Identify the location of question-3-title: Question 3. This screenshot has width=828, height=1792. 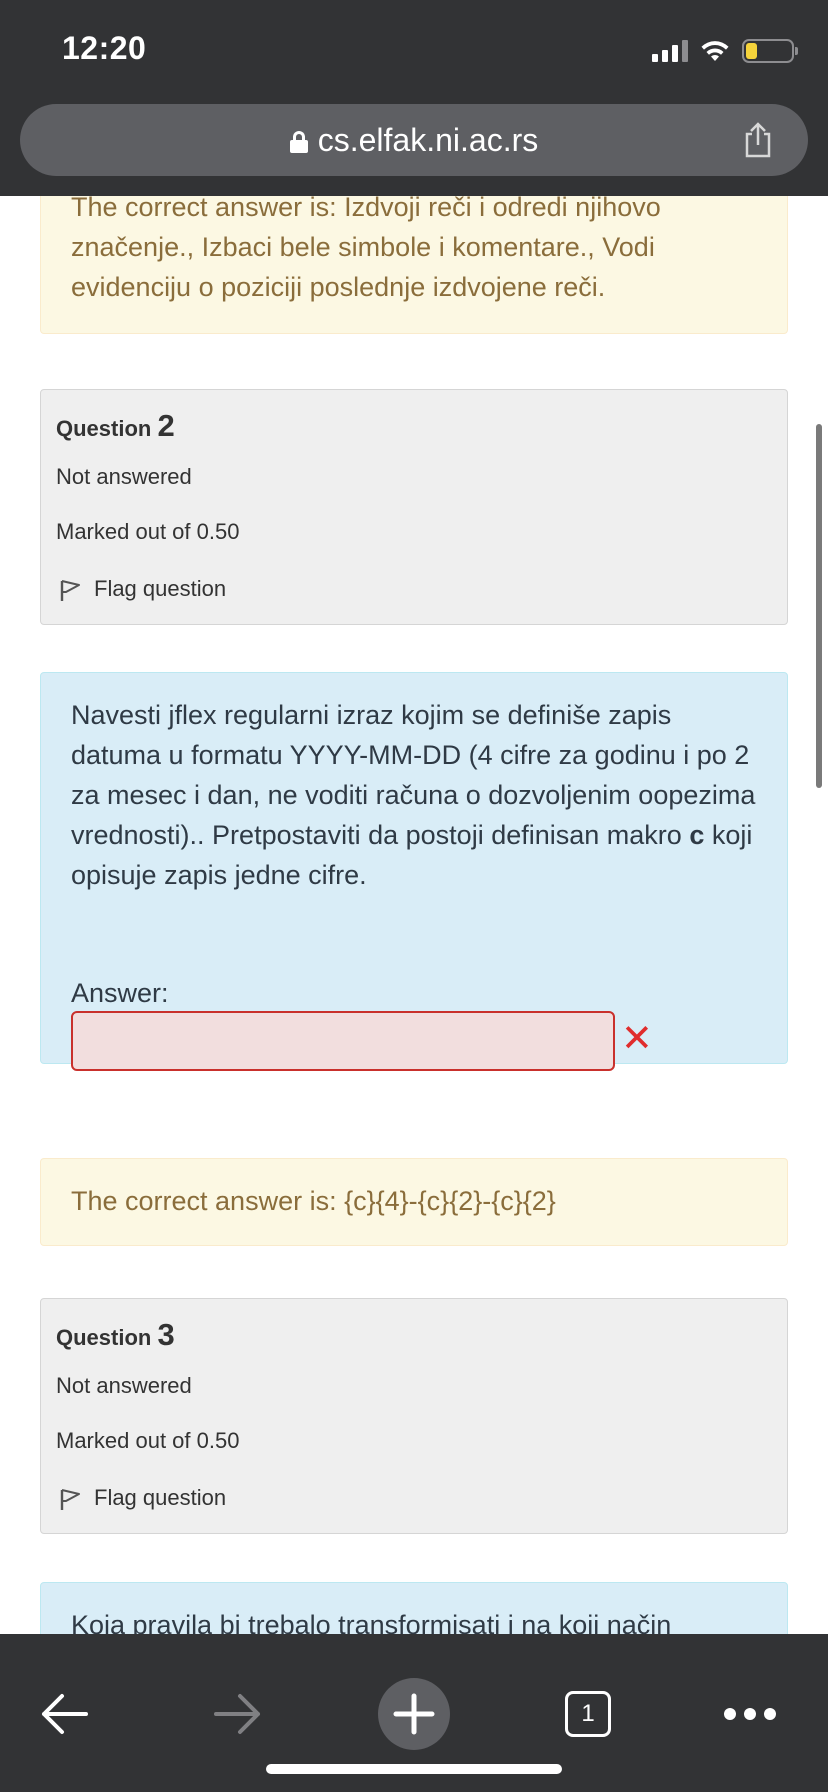
(115, 1334).